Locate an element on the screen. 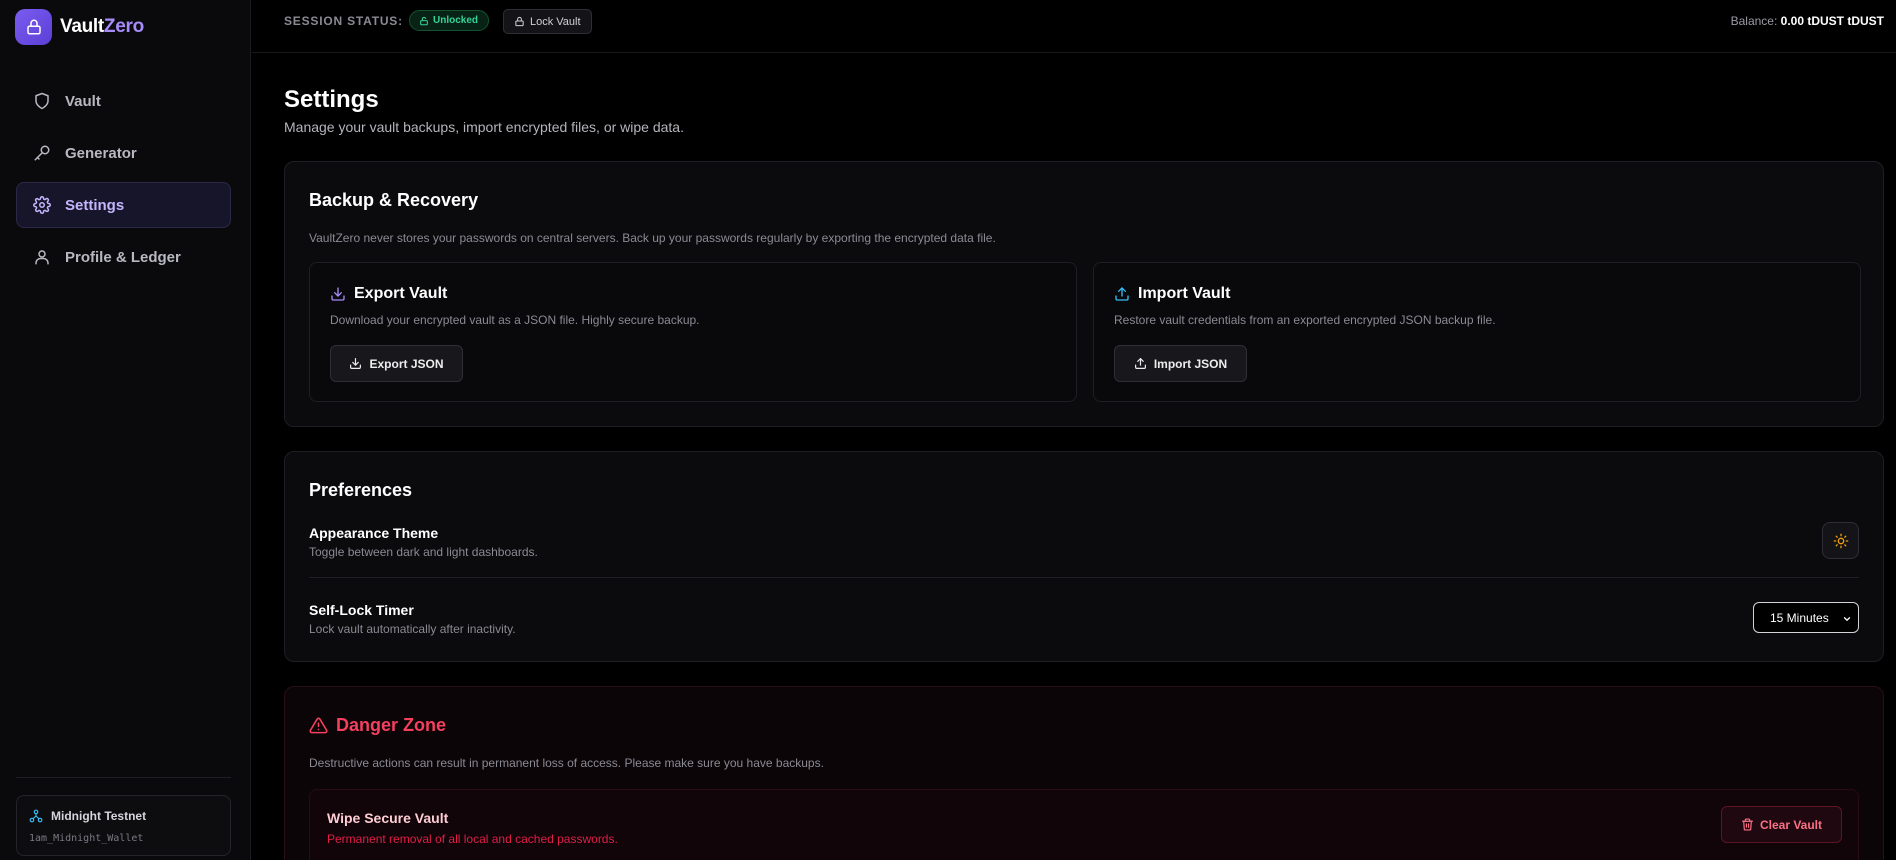  sidebar-divider is located at coordinates (123, 777).